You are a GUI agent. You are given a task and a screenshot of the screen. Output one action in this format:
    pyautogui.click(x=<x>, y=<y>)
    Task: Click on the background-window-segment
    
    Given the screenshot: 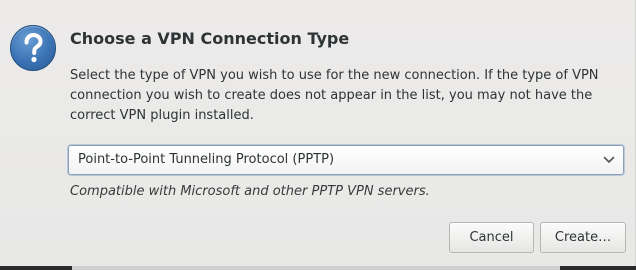 What is the action you would take?
    pyautogui.click(x=316, y=268)
    